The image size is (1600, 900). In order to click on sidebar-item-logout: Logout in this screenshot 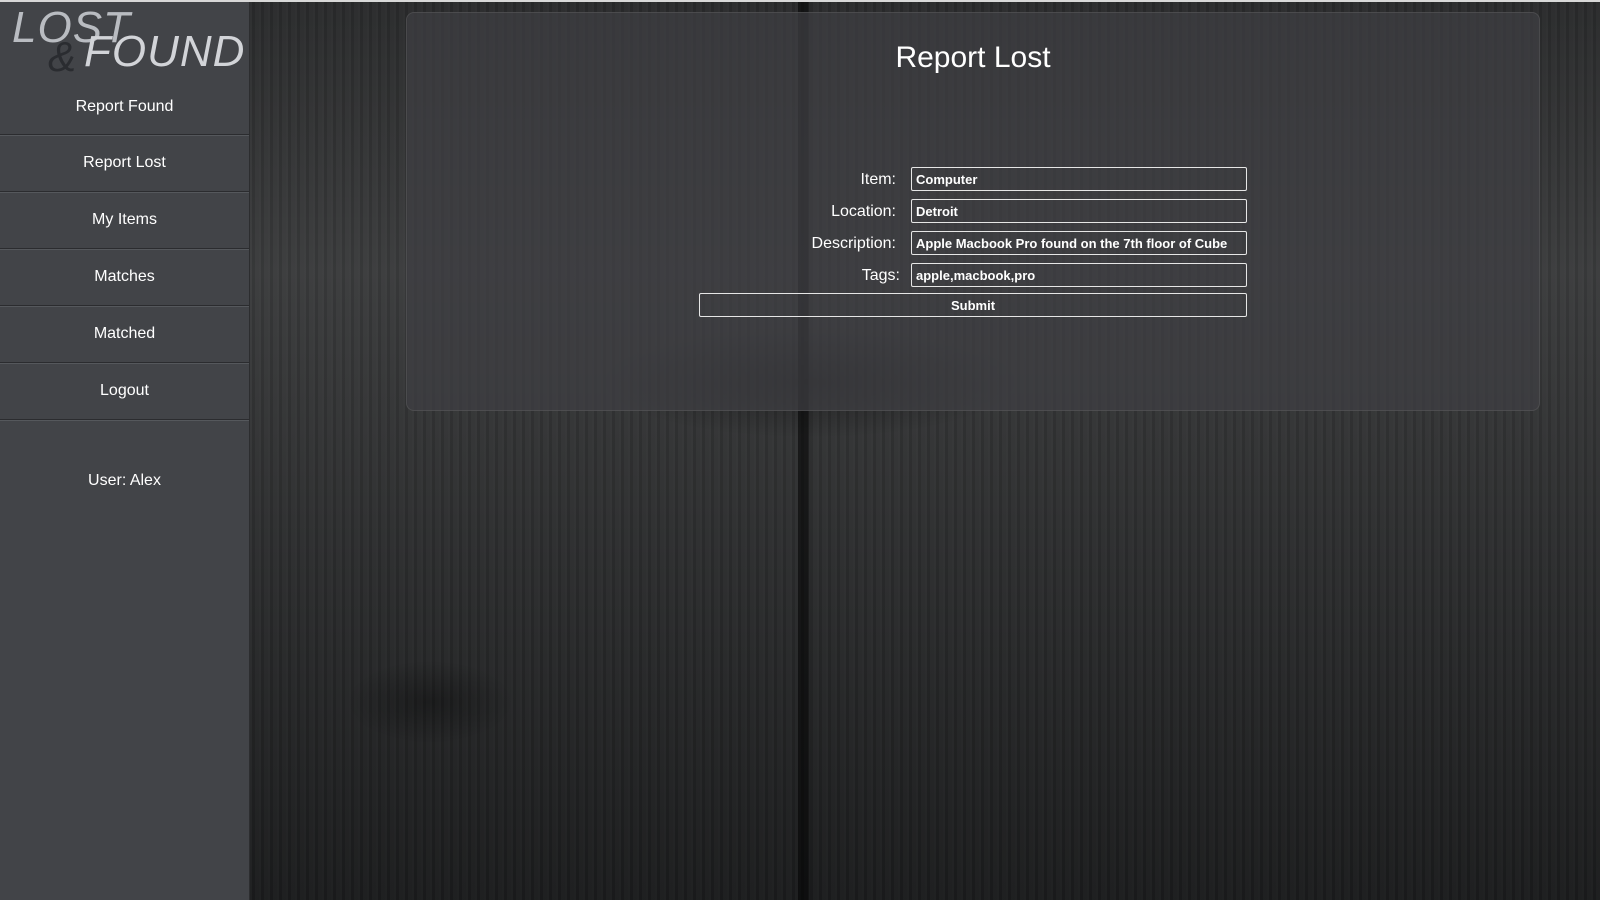, I will do `click(124, 391)`.